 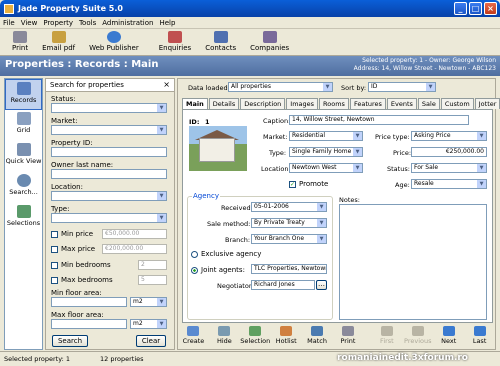 What do you see at coordinates (70, 341) in the screenshot?
I see `search-button: Search` at bounding box center [70, 341].